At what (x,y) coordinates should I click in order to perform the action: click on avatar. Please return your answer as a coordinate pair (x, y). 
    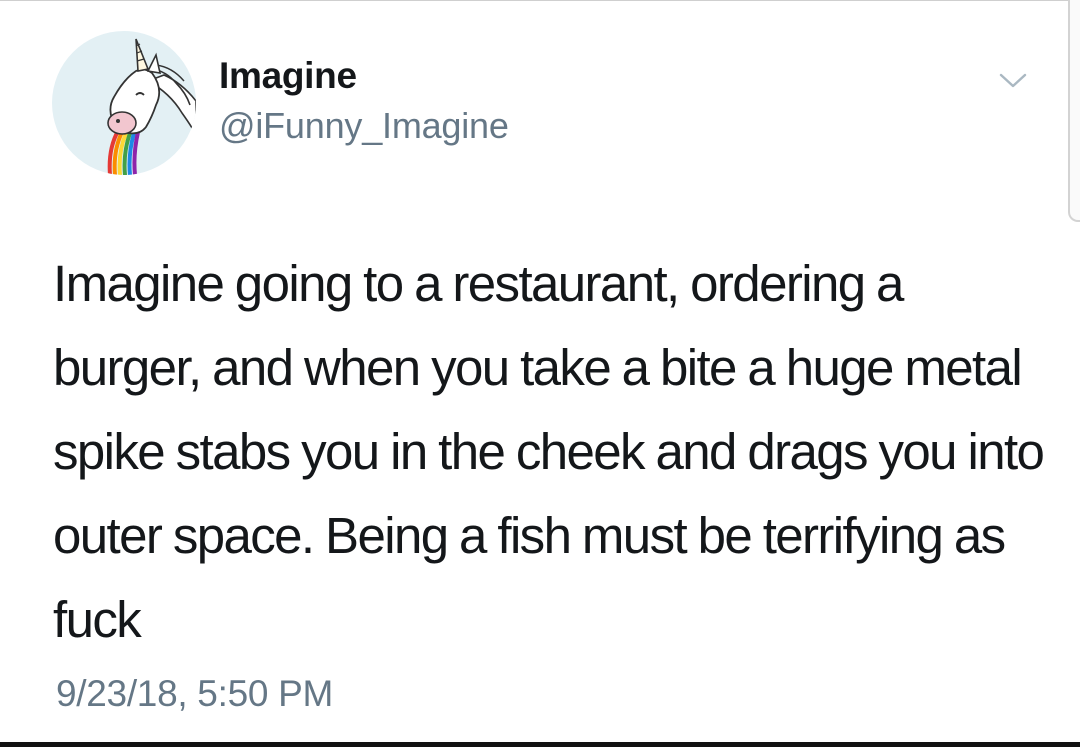
    Looking at the image, I should click on (124, 103).